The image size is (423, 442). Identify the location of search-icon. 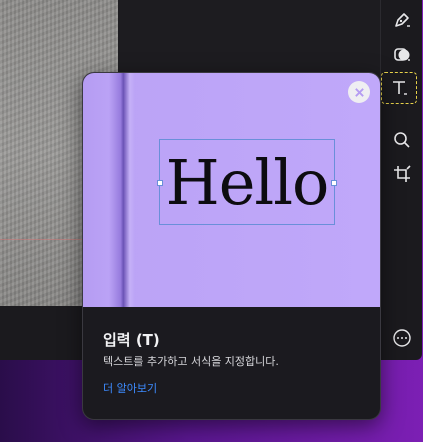
(402, 140).